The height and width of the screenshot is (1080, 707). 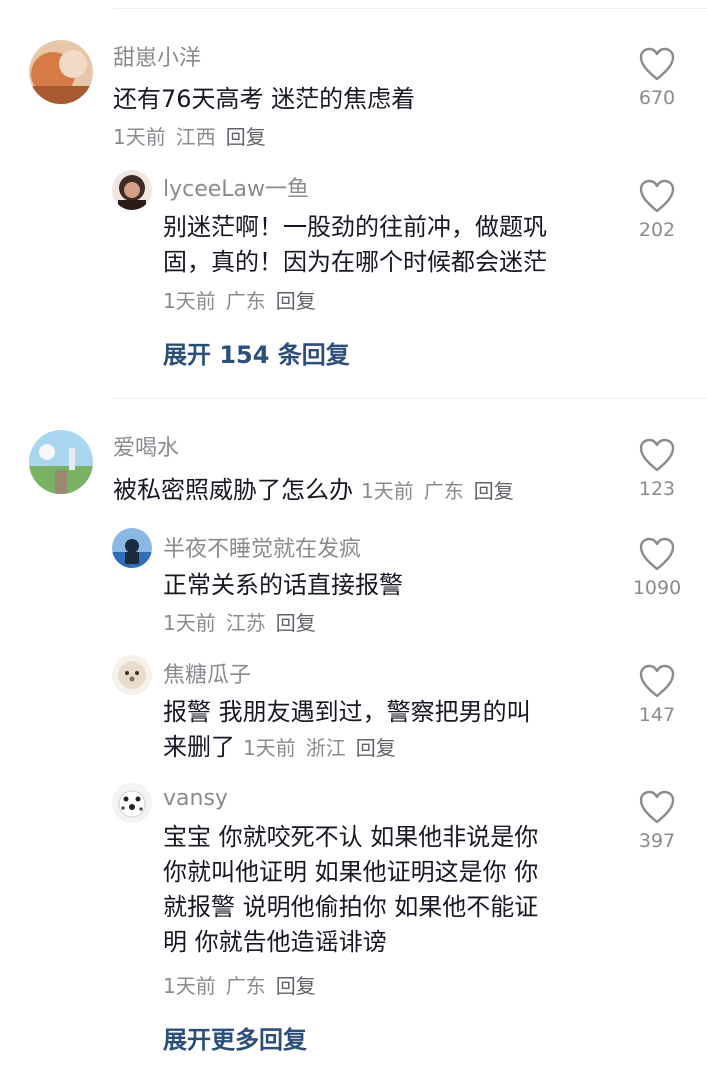 I want to click on like-button: 670, so click(x=657, y=77).